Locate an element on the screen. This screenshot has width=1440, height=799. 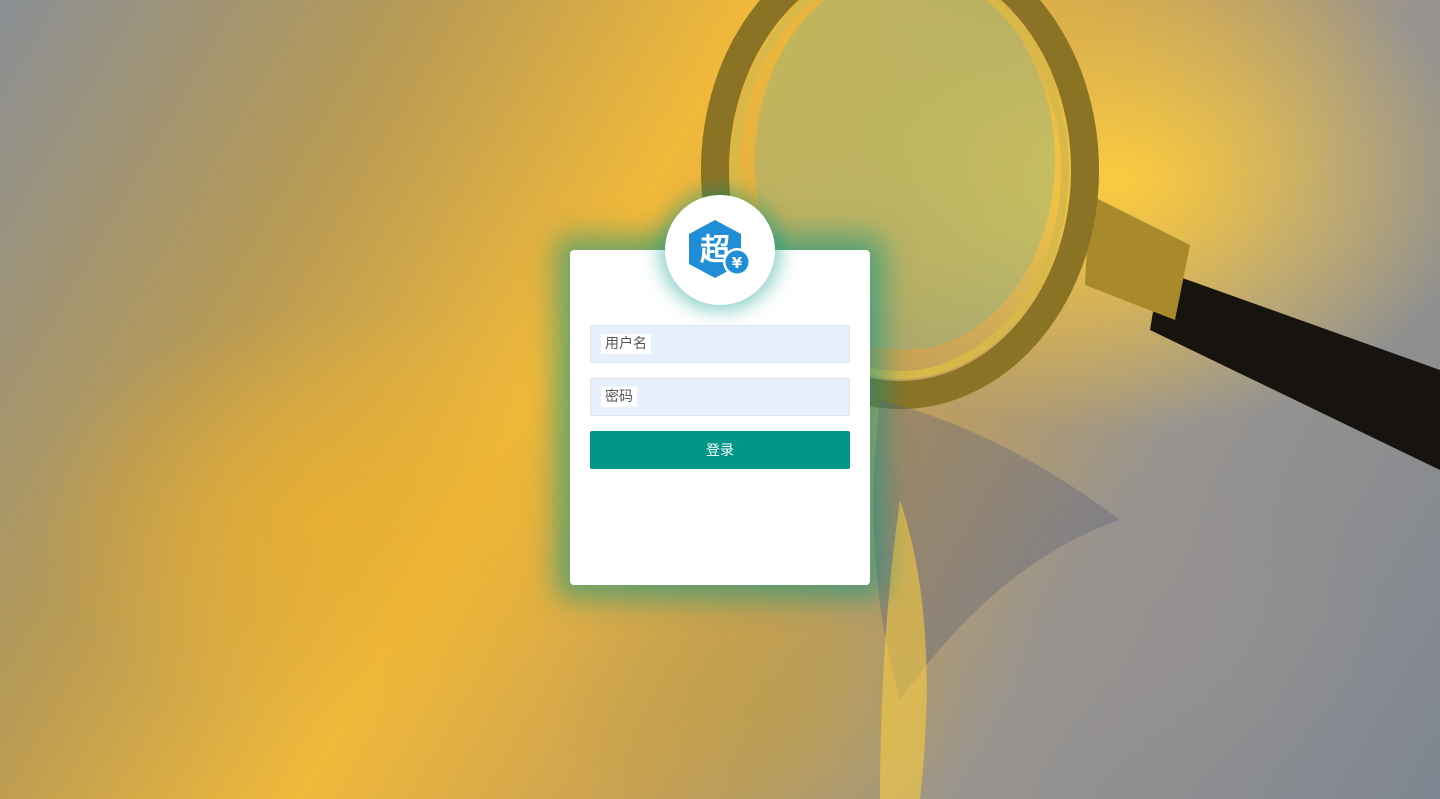
username-placeholder: 用户名 is located at coordinates (626, 344).